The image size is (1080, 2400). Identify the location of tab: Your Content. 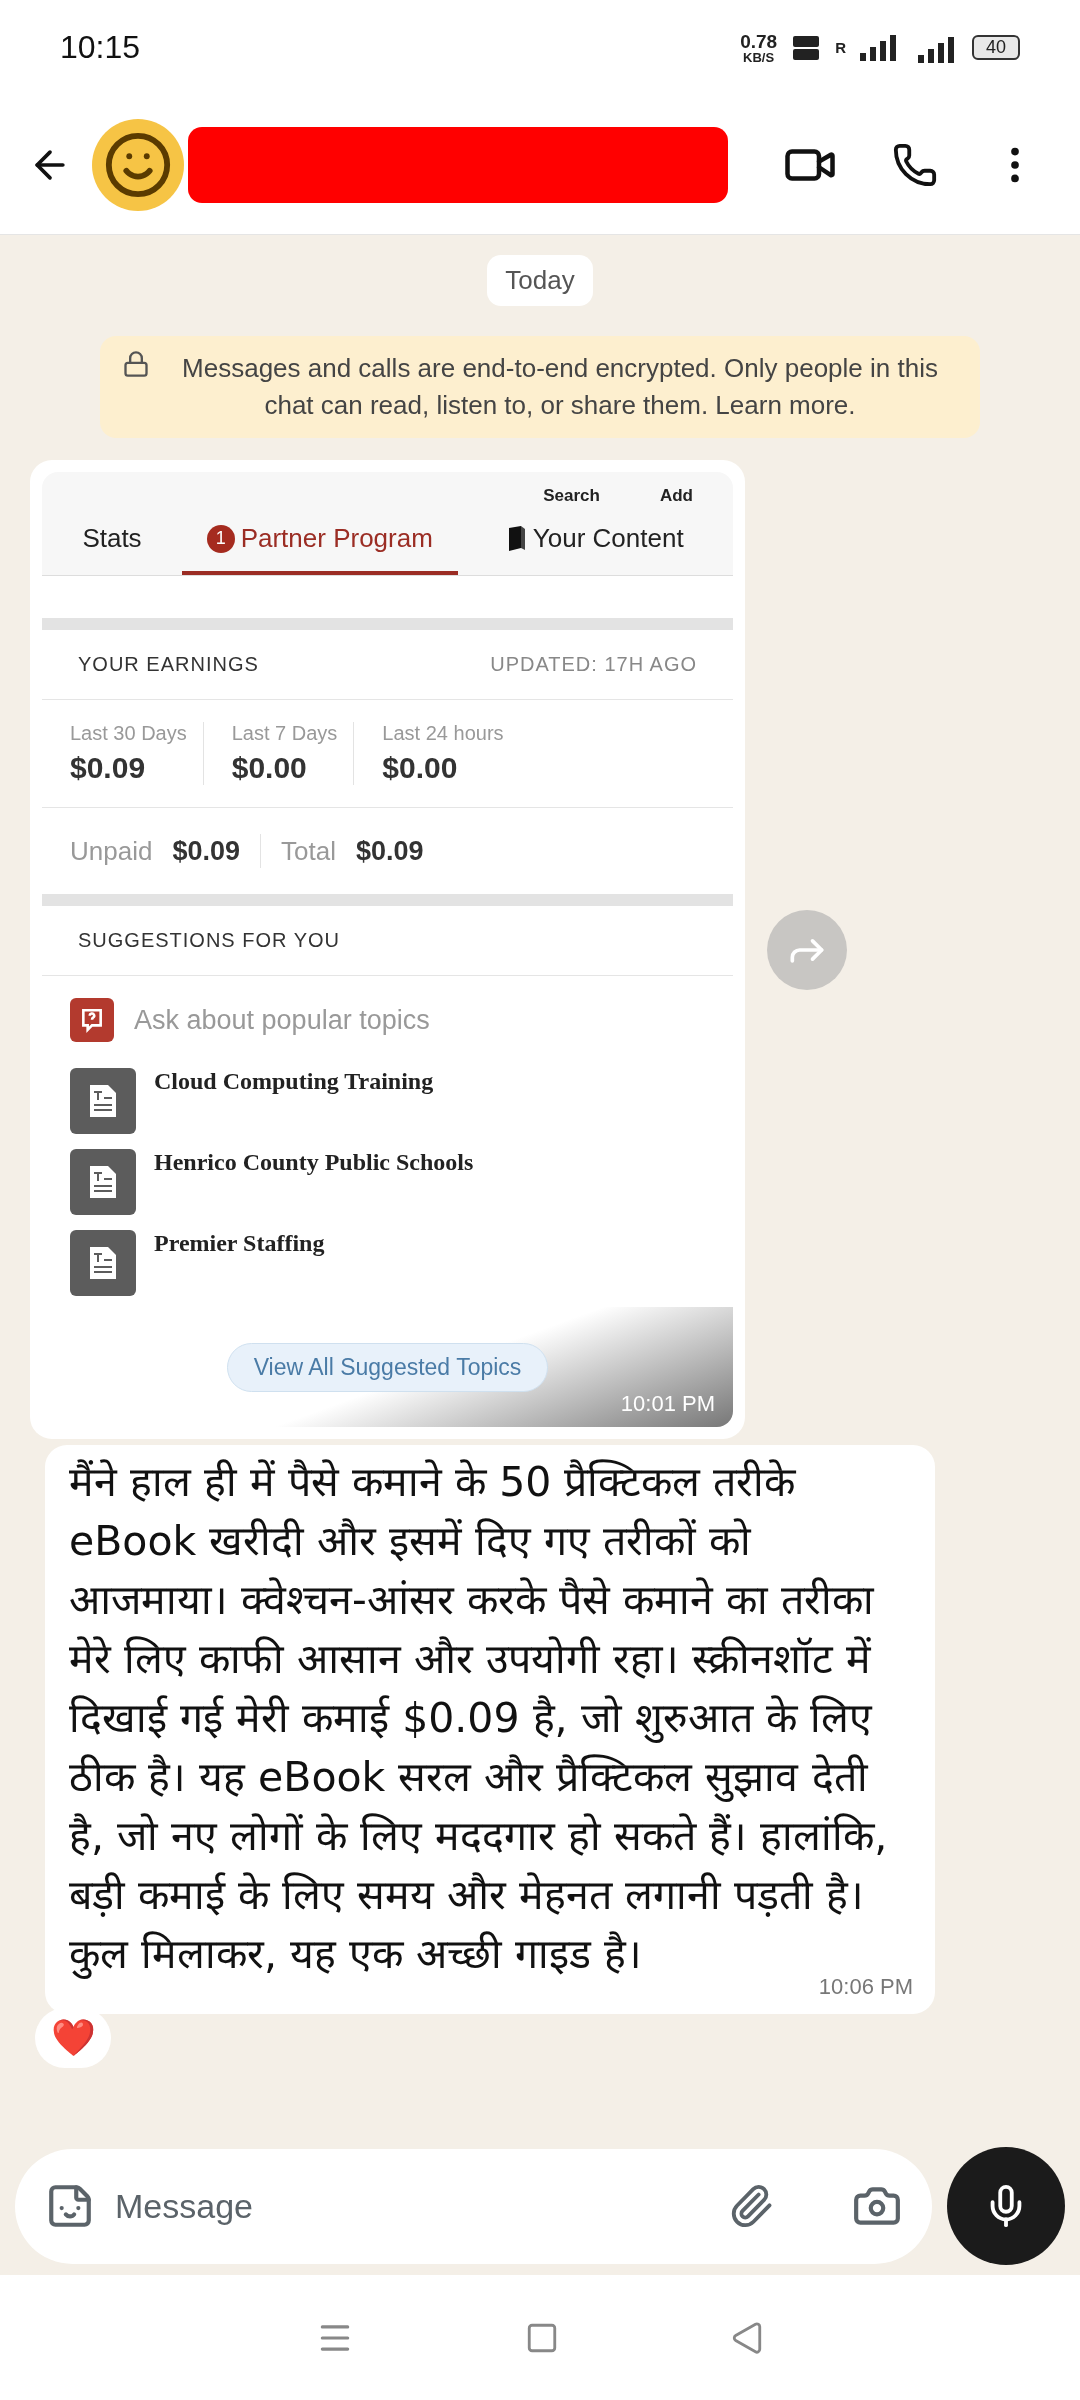
(595, 540).